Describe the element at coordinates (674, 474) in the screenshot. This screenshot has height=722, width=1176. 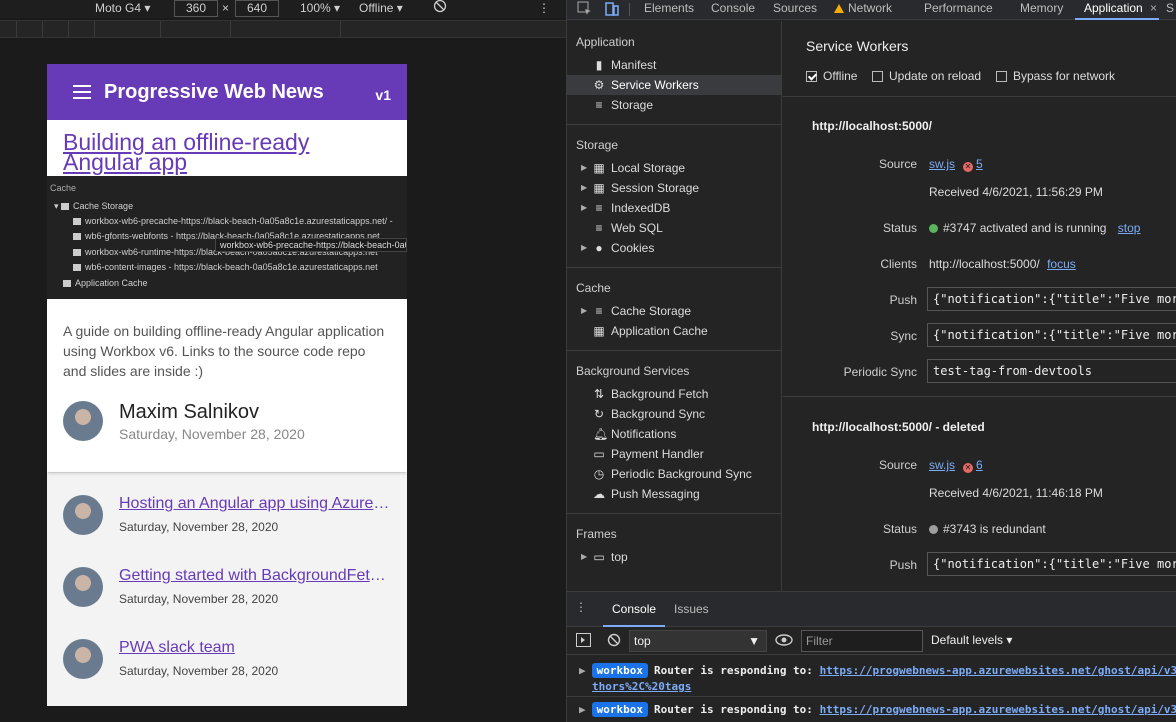
I see `sidebar-item-periodic-sync: ◷ Periodic Background Sync` at that location.